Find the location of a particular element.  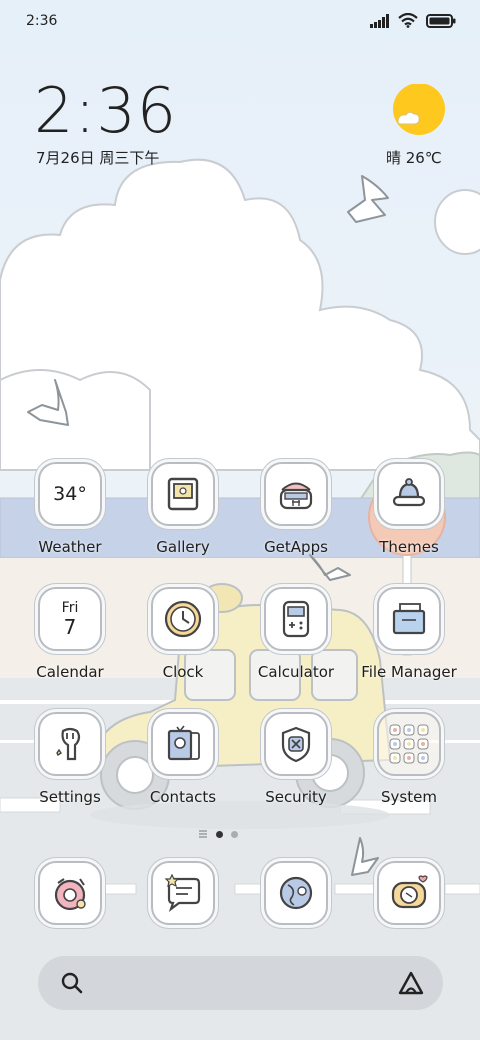

app-label: Contacts is located at coordinates (183, 797).